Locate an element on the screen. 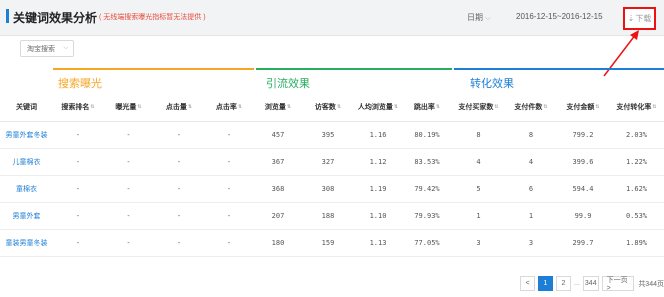 The height and width of the screenshot is (297, 664). column-header: 曝光量⇅ is located at coordinates (128, 107).